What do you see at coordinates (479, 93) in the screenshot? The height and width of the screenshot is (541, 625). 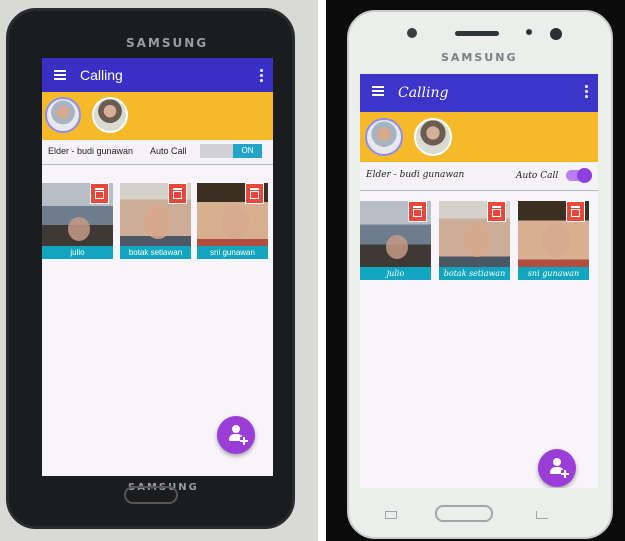 I see `right-app-bar: Calling` at bounding box center [479, 93].